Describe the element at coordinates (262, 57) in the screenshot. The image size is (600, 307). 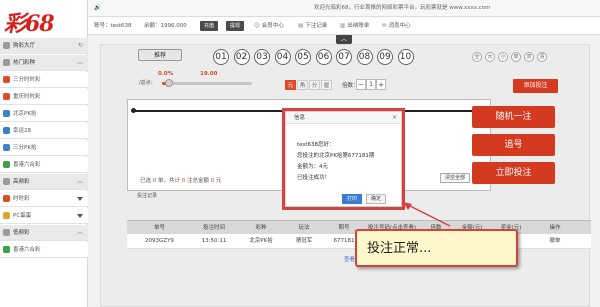
I see `number-ball-03: 03` at that location.